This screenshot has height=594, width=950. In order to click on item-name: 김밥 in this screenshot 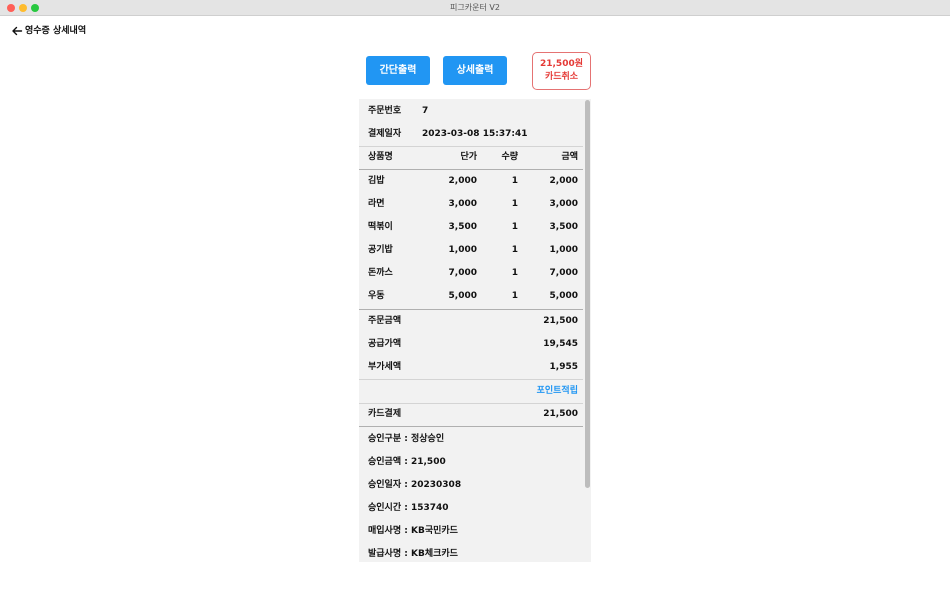, I will do `click(376, 181)`.